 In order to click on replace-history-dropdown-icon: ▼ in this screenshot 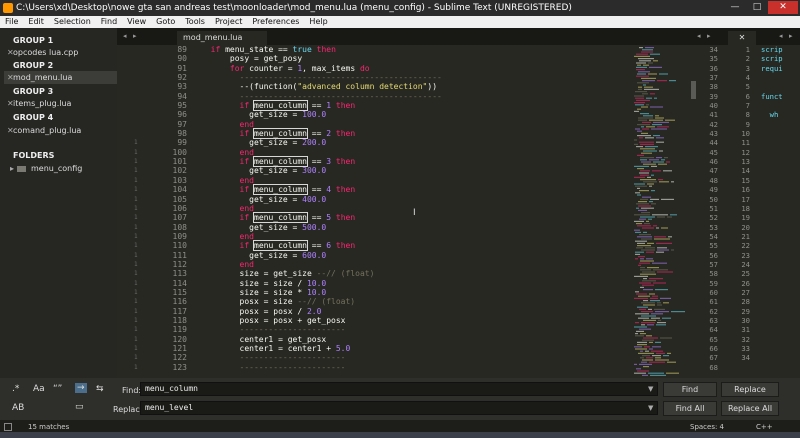, I will do `click(650, 408)`.